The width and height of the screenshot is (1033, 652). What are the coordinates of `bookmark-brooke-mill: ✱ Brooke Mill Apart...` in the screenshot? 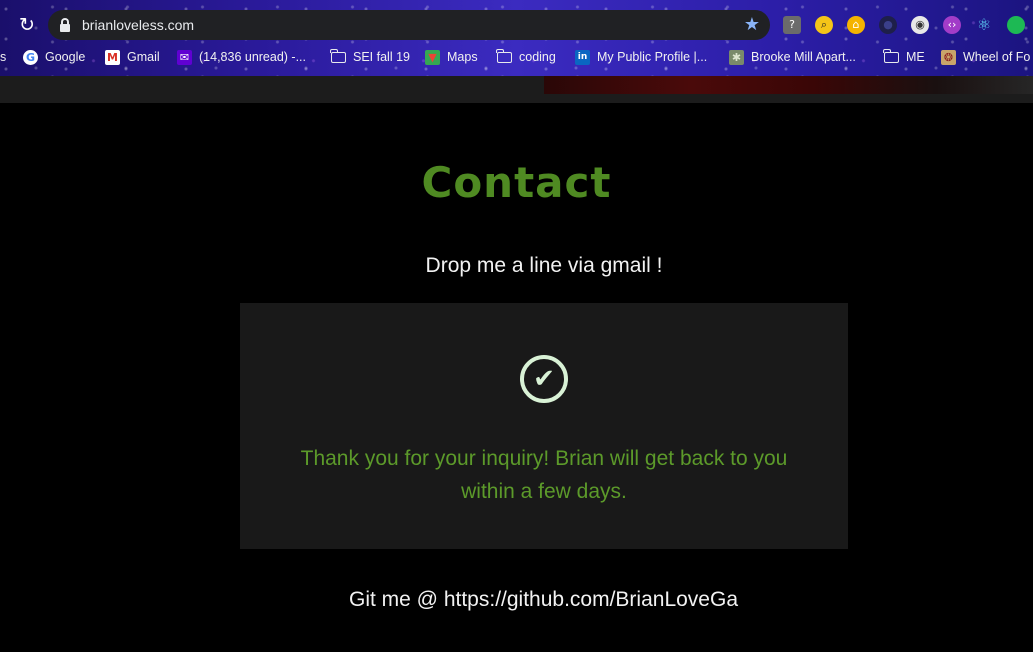 It's located at (792, 57).